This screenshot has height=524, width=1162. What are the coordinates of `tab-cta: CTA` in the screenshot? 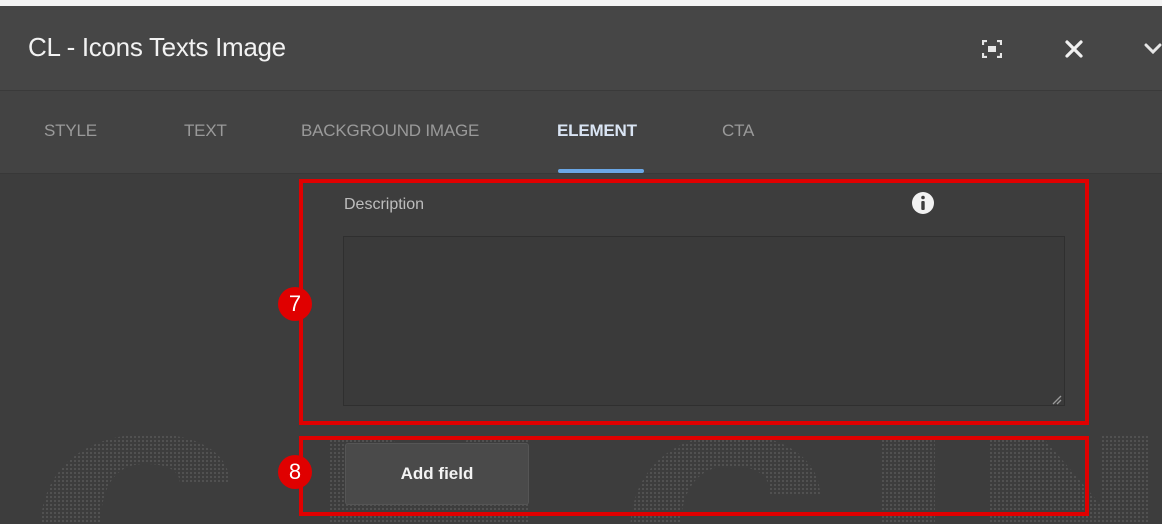 It's located at (738, 131).